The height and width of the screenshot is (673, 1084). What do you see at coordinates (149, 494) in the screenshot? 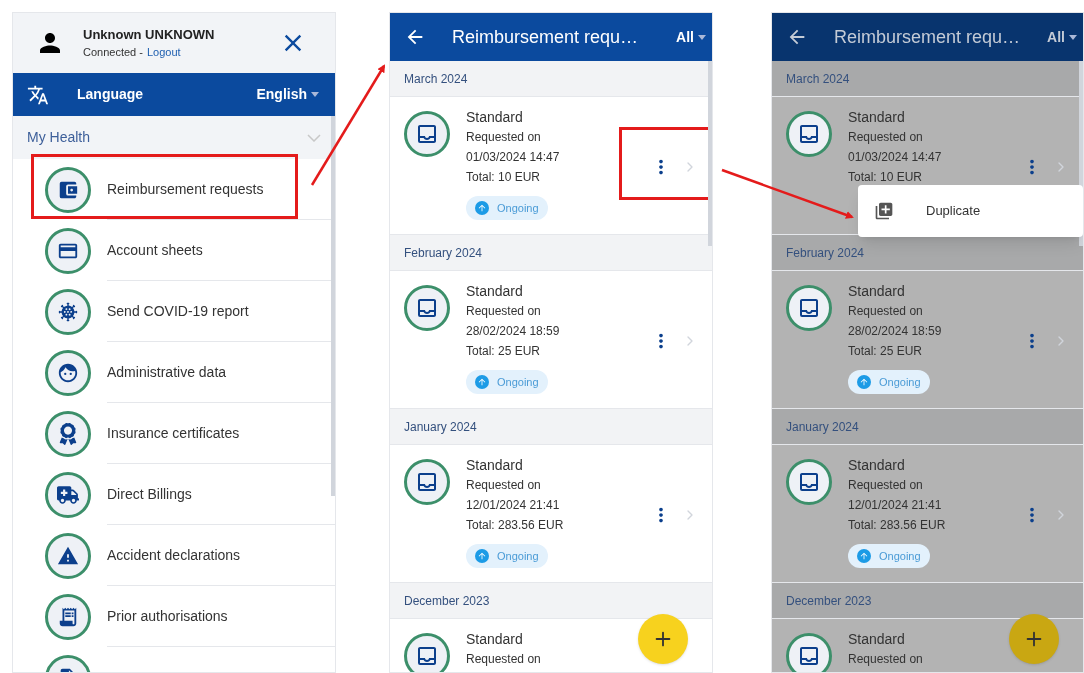
I see `menu-item-label: Direct Billings` at bounding box center [149, 494].